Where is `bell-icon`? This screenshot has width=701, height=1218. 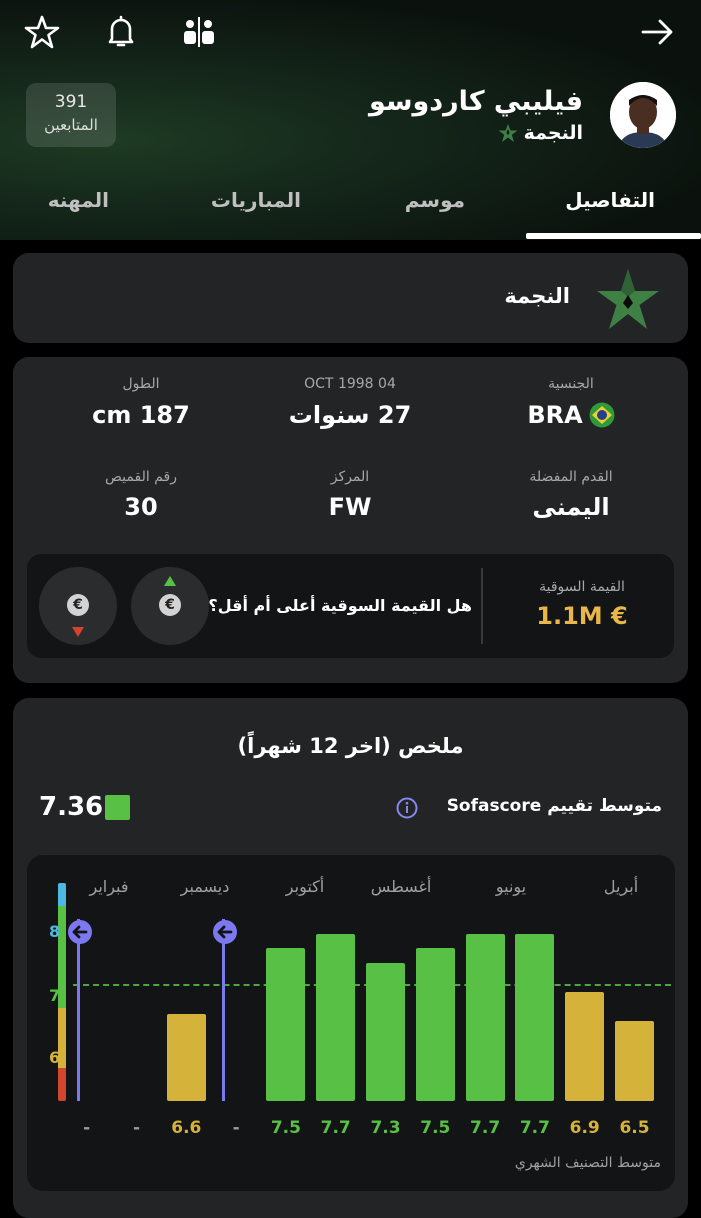 bell-icon is located at coordinates (121, 32).